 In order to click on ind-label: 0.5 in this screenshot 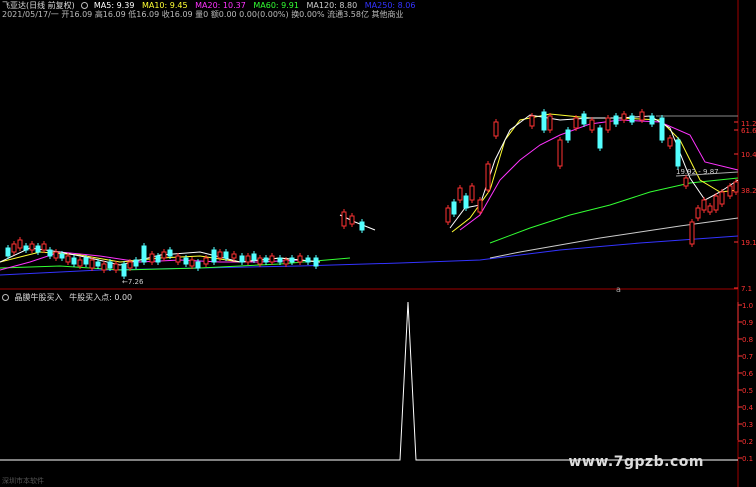, I will do `click(748, 391)`.